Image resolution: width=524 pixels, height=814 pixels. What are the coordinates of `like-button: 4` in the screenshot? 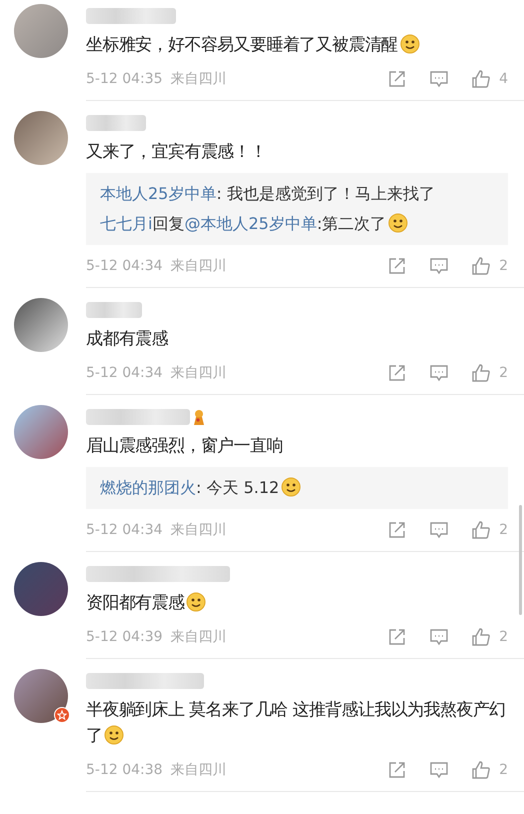 It's located at (489, 79).